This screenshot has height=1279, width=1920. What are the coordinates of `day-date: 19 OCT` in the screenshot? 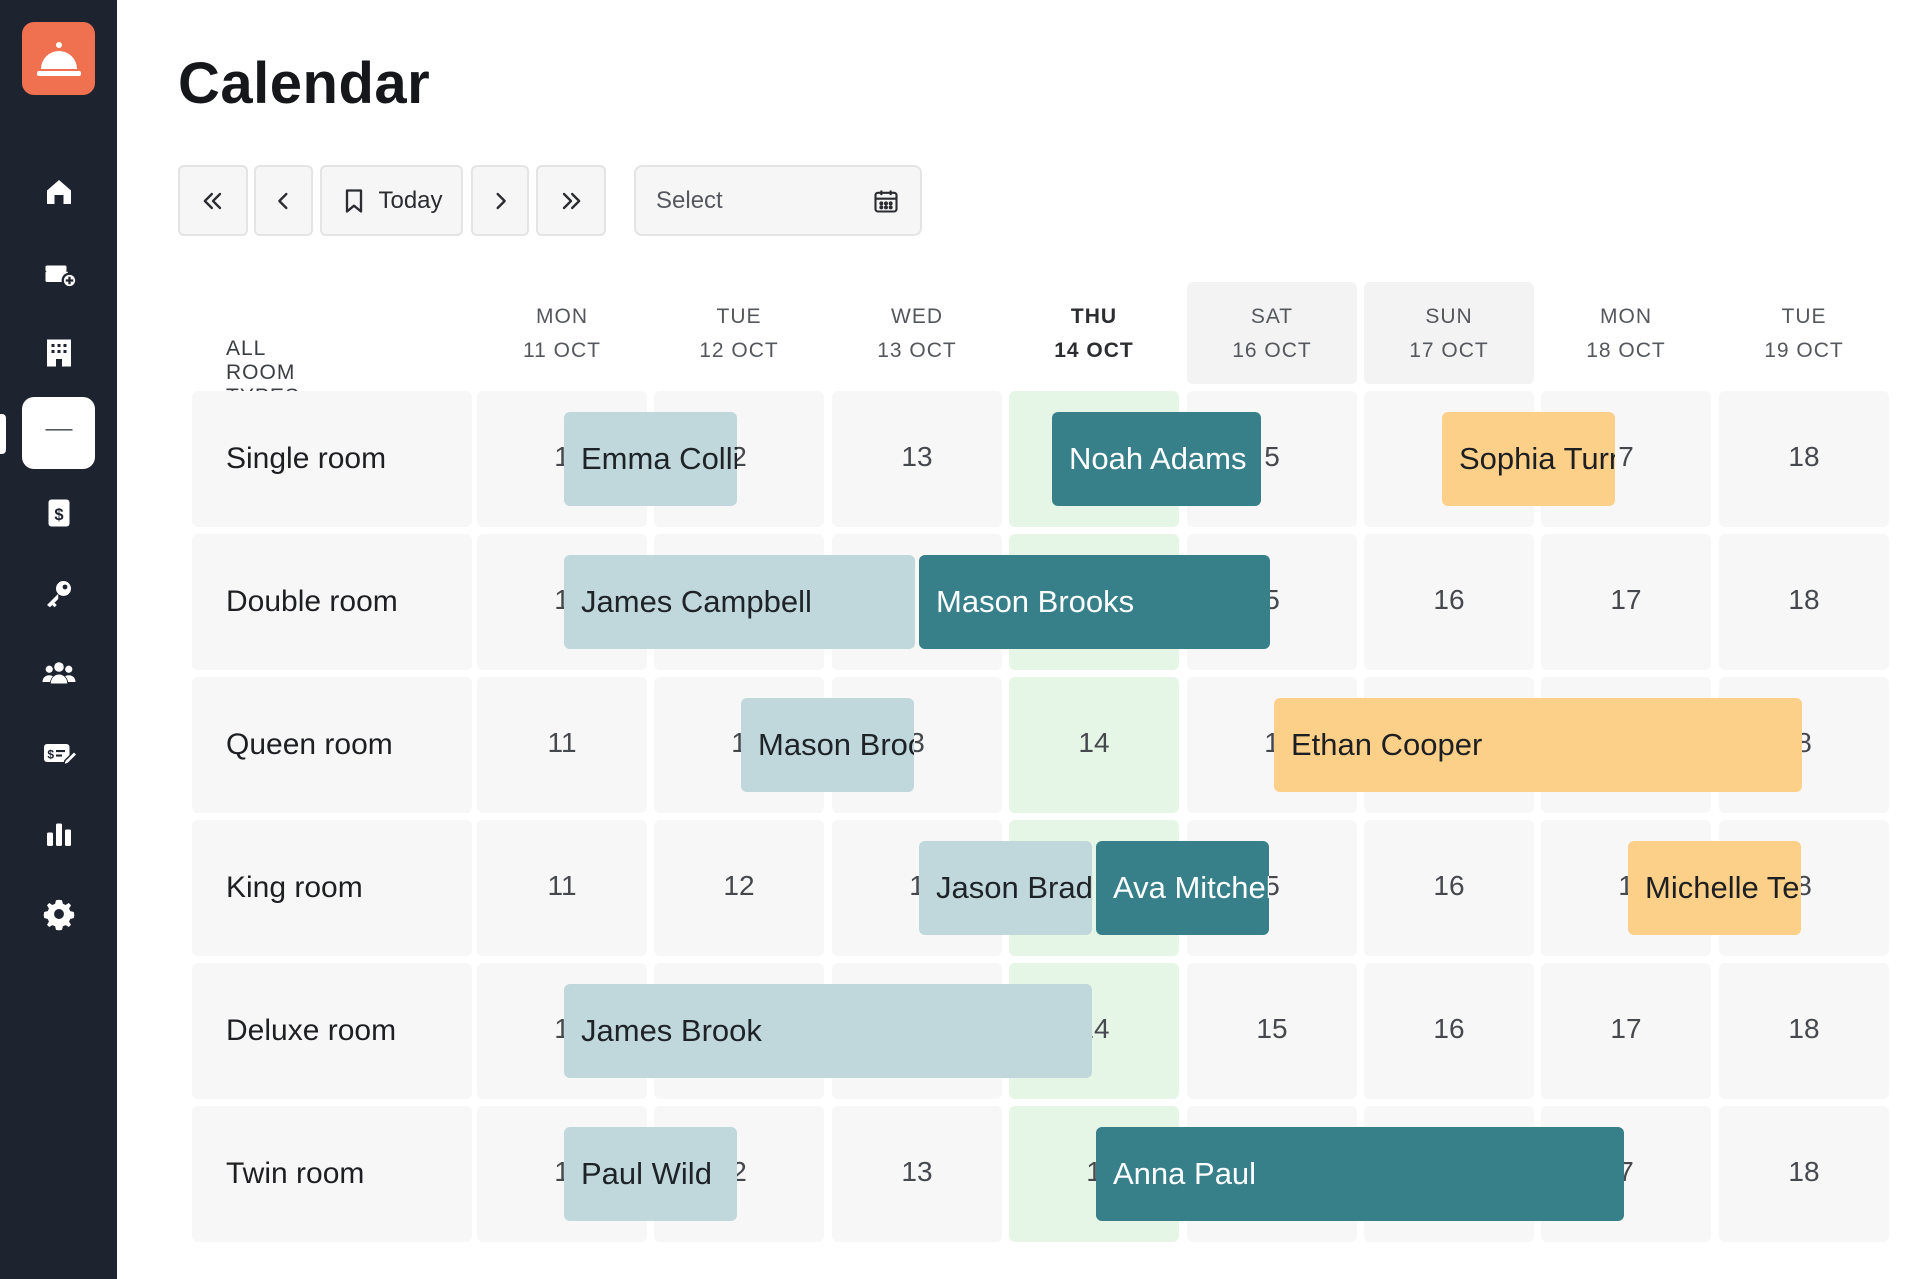 It's located at (1804, 350).